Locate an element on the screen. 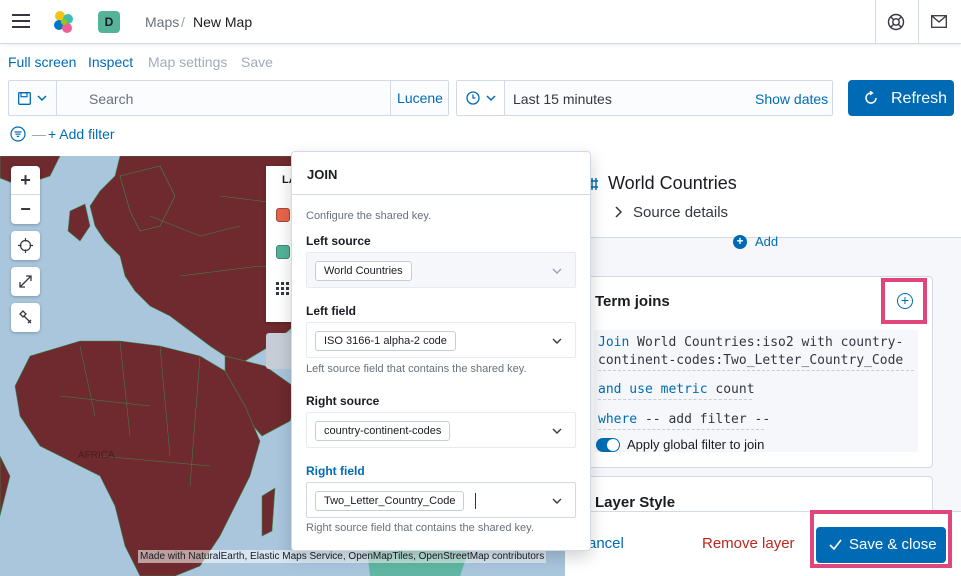 The width and height of the screenshot is (961, 576). fullscreen-map-button is located at coordinates (25, 281).